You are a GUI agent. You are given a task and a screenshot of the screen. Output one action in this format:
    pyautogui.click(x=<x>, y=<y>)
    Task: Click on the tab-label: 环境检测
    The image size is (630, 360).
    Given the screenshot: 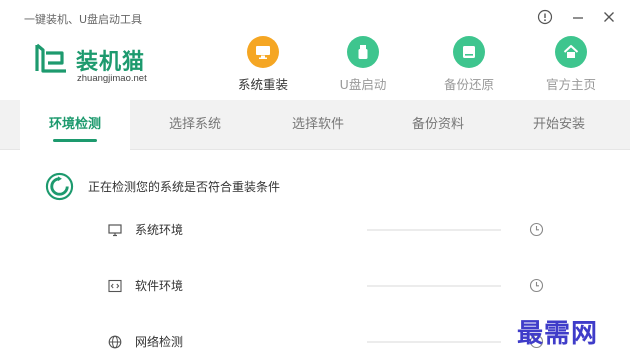 What is the action you would take?
    pyautogui.click(x=74, y=124)
    